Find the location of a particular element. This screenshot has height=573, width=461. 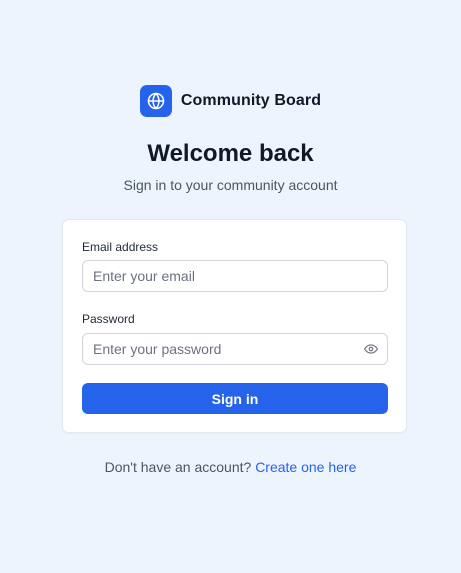

create-account-link: Create one here is located at coordinates (305, 467).